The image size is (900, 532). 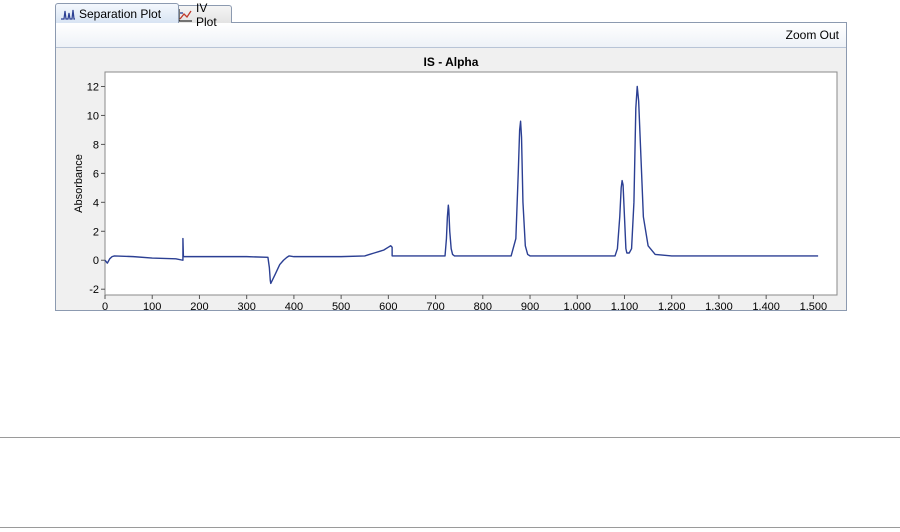 I want to click on y-tick-label: 8, so click(x=96, y=145).